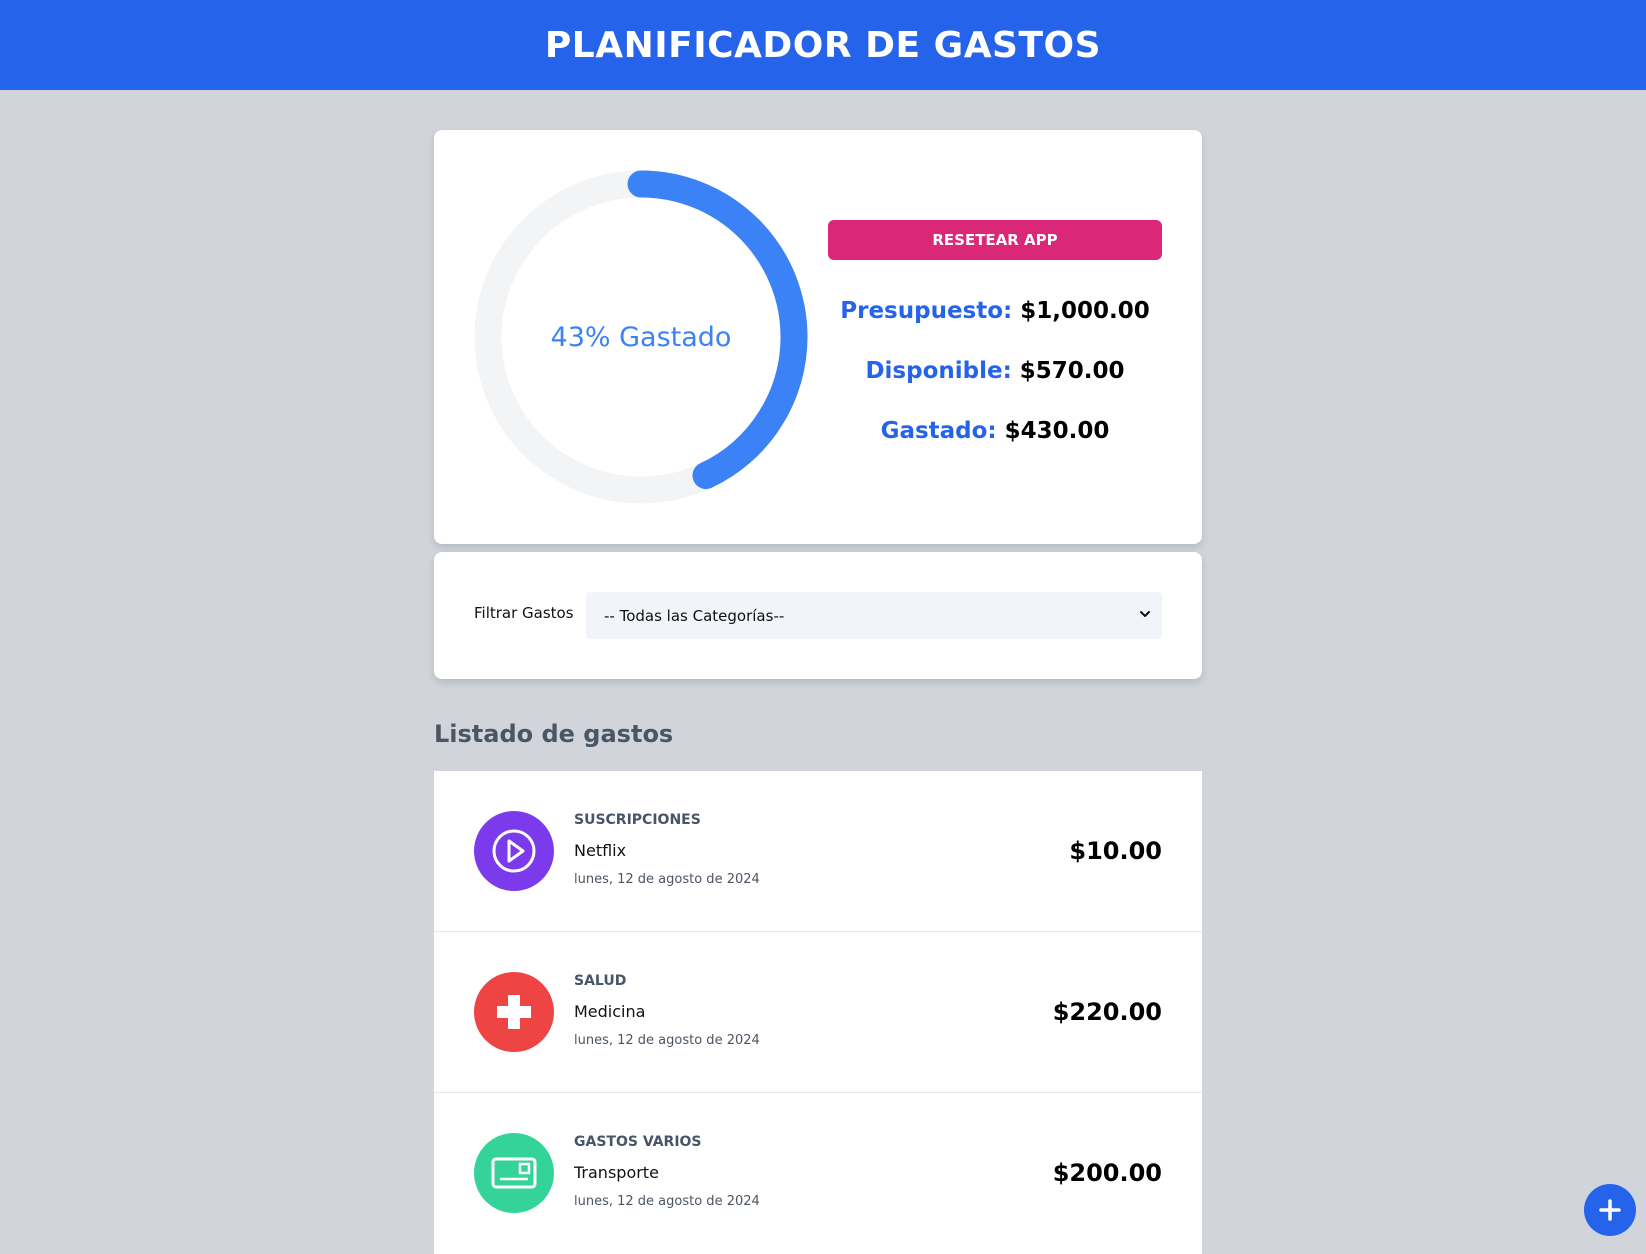 The height and width of the screenshot is (1254, 1646). Describe the element at coordinates (638, 1142) in the screenshot. I see `expense-category: GASTOS VARIOS` at that location.